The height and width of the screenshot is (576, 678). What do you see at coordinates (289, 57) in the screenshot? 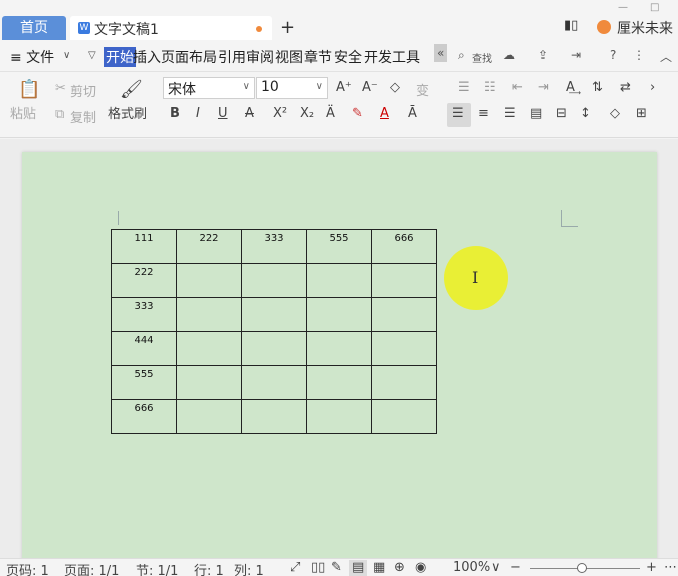
I see `tab-view: 视图` at bounding box center [289, 57].